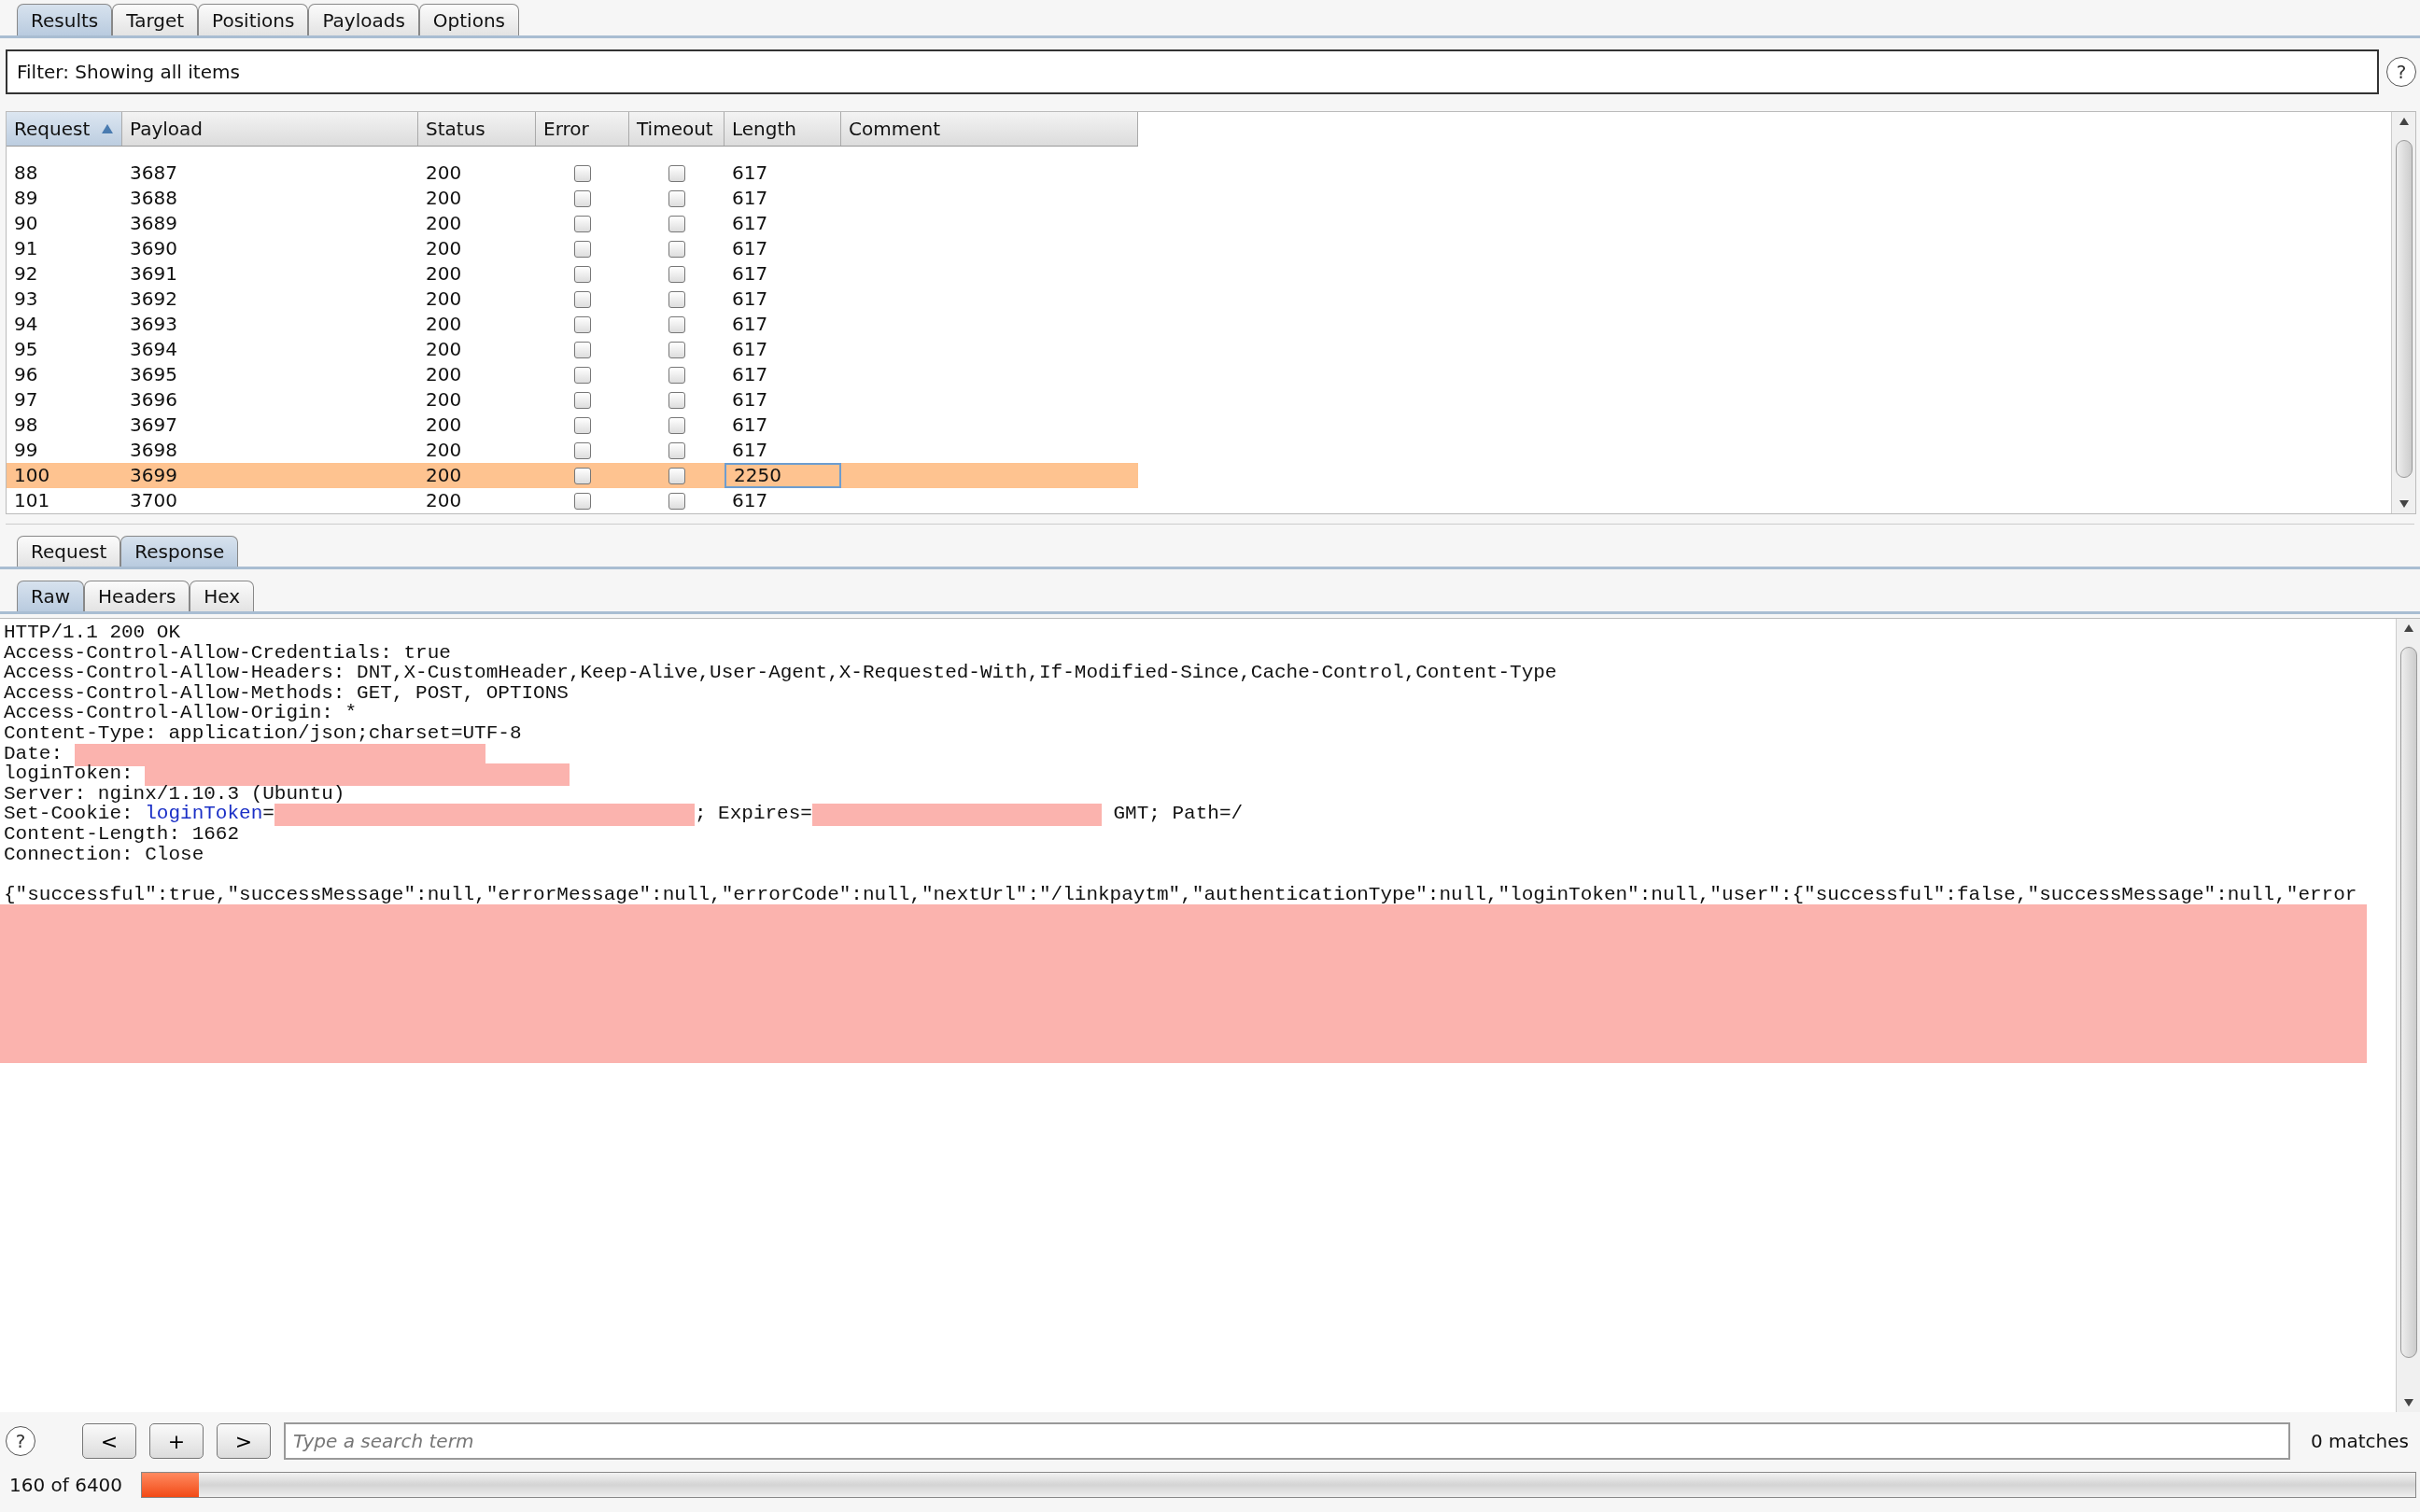 The width and height of the screenshot is (2420, 1512). Describe the element at coordinates (26, 324) in the screenshot. I see `table-cell-text: 94` at that location.